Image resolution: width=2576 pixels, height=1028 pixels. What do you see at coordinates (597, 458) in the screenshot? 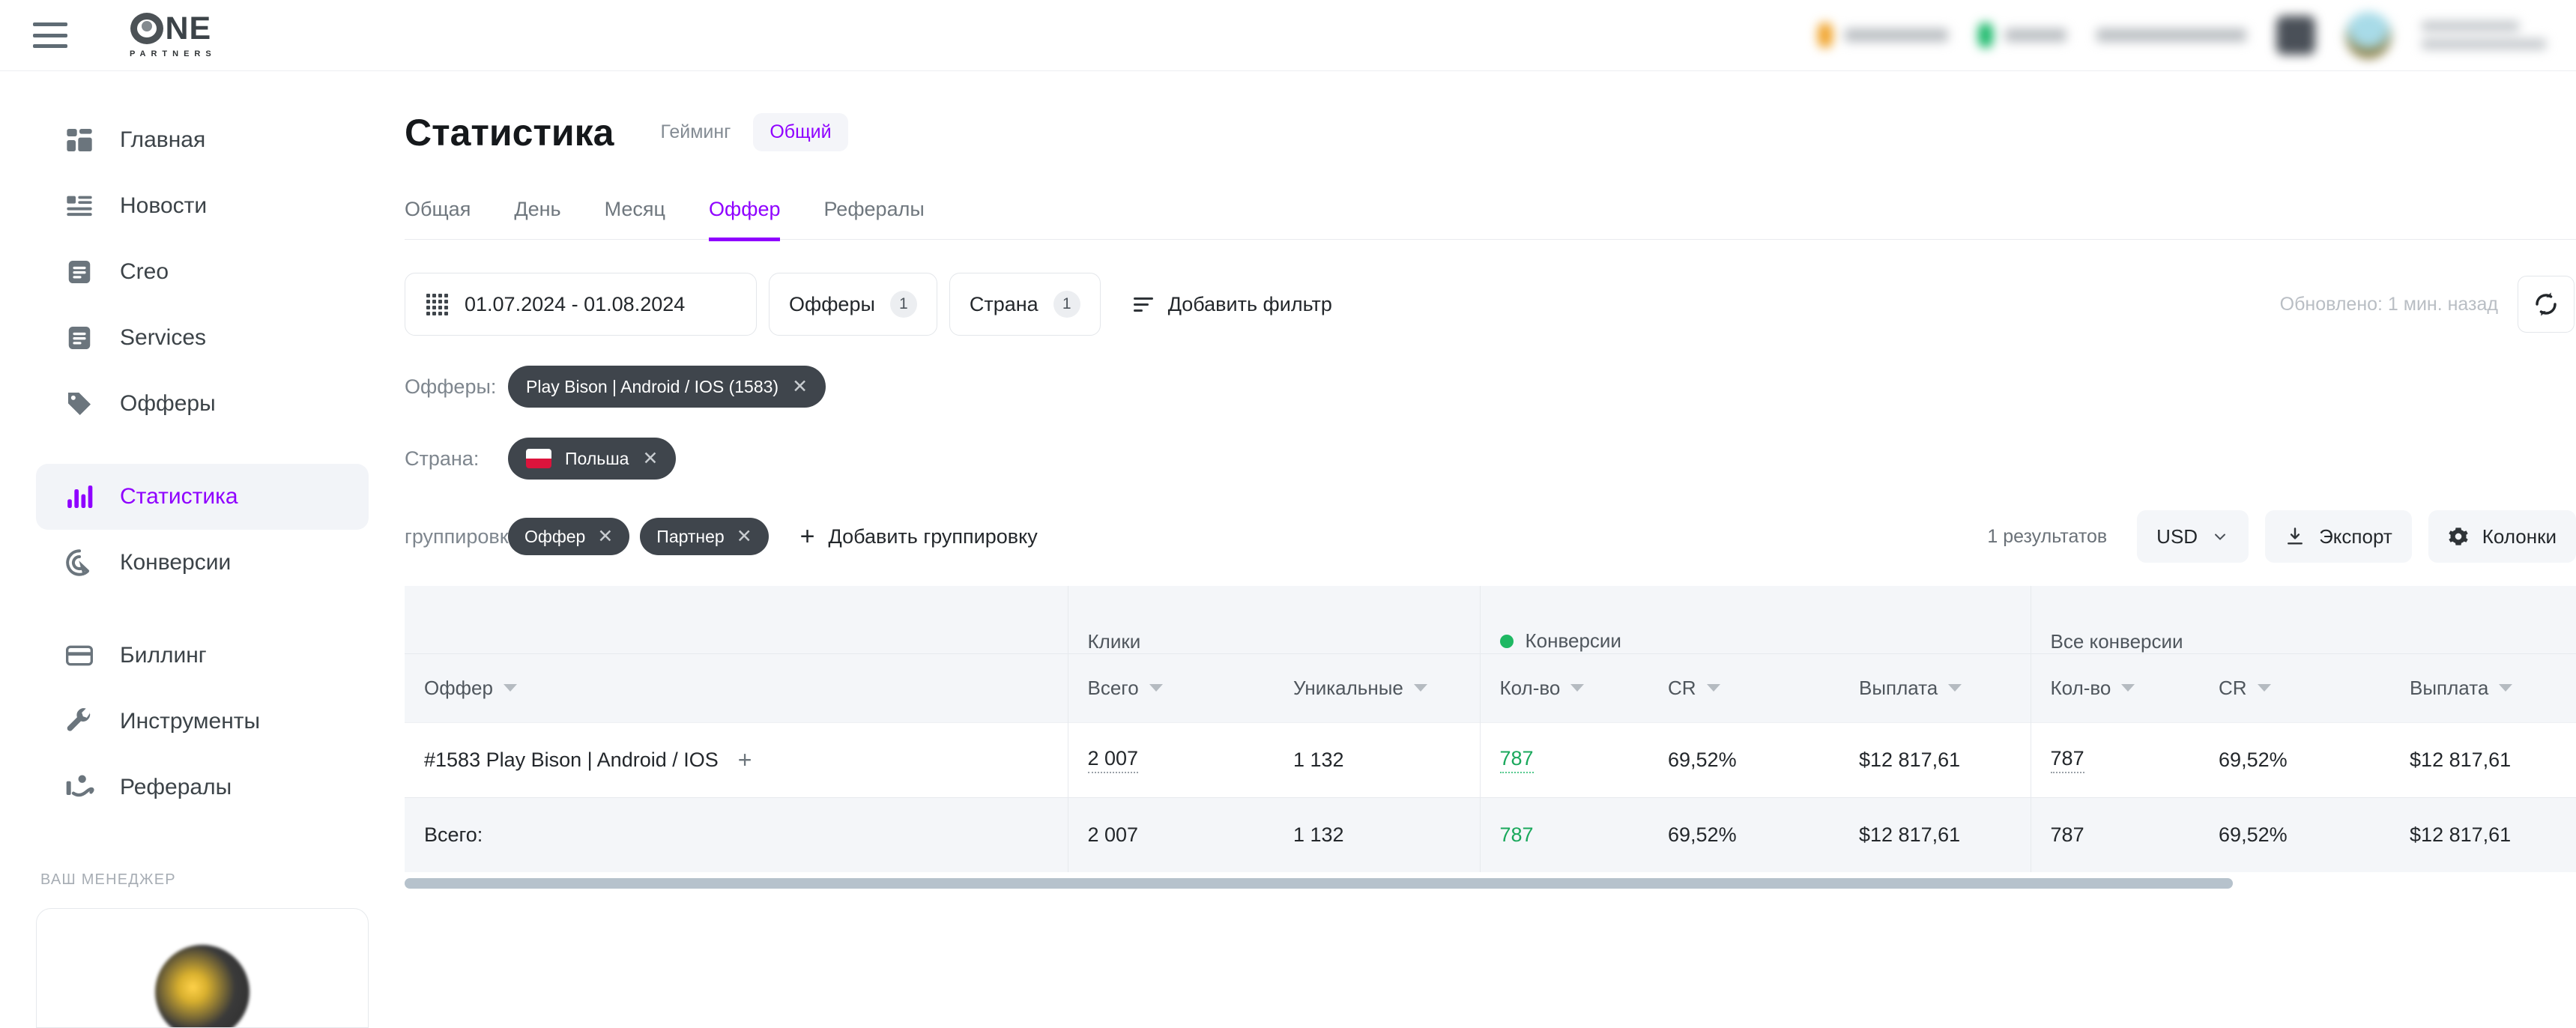
I see `country-chip-label: Польша` at bounding box center [597, 458].